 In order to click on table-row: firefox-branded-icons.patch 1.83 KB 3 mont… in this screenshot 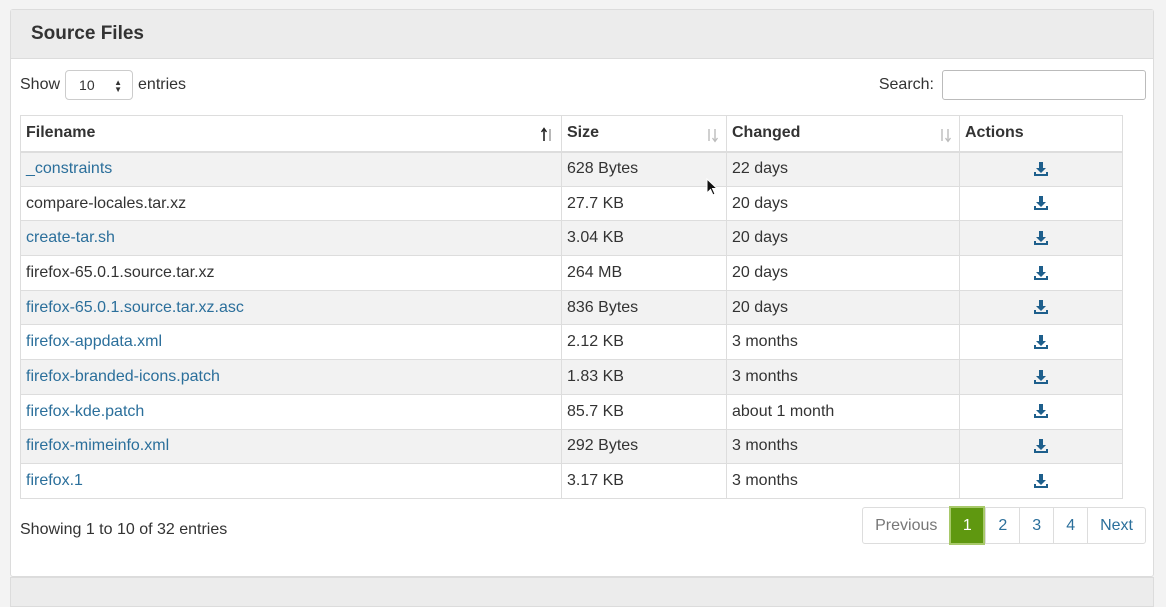, I will do `click(571, 377)`.